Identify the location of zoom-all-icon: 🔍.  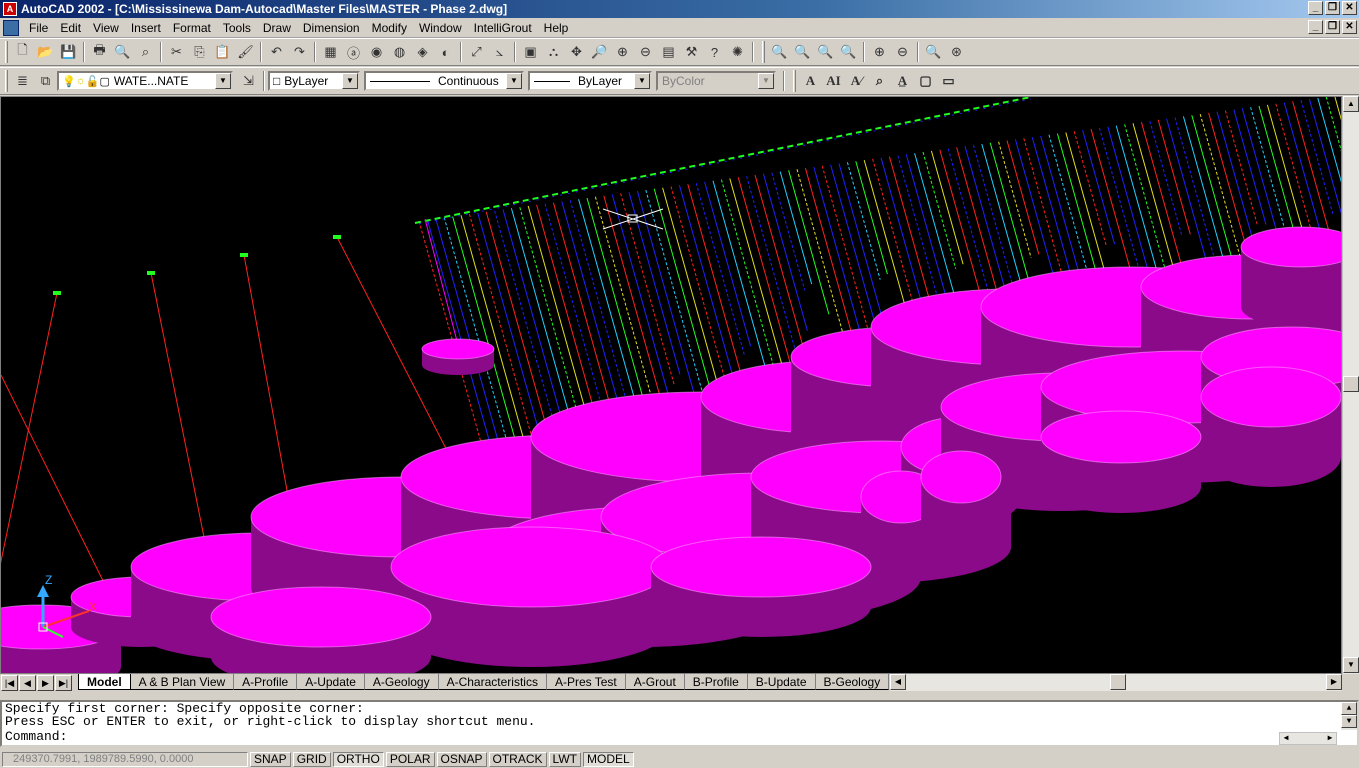
(933, 52).